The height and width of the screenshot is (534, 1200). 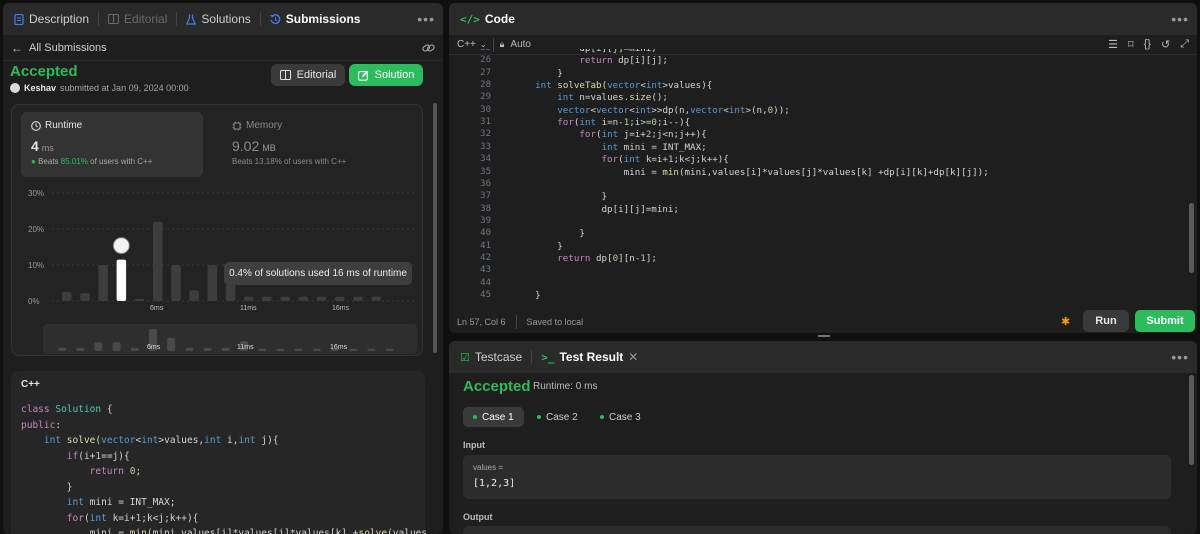 I want to click on submit-button: Submit, so click(x=1165, y=321).